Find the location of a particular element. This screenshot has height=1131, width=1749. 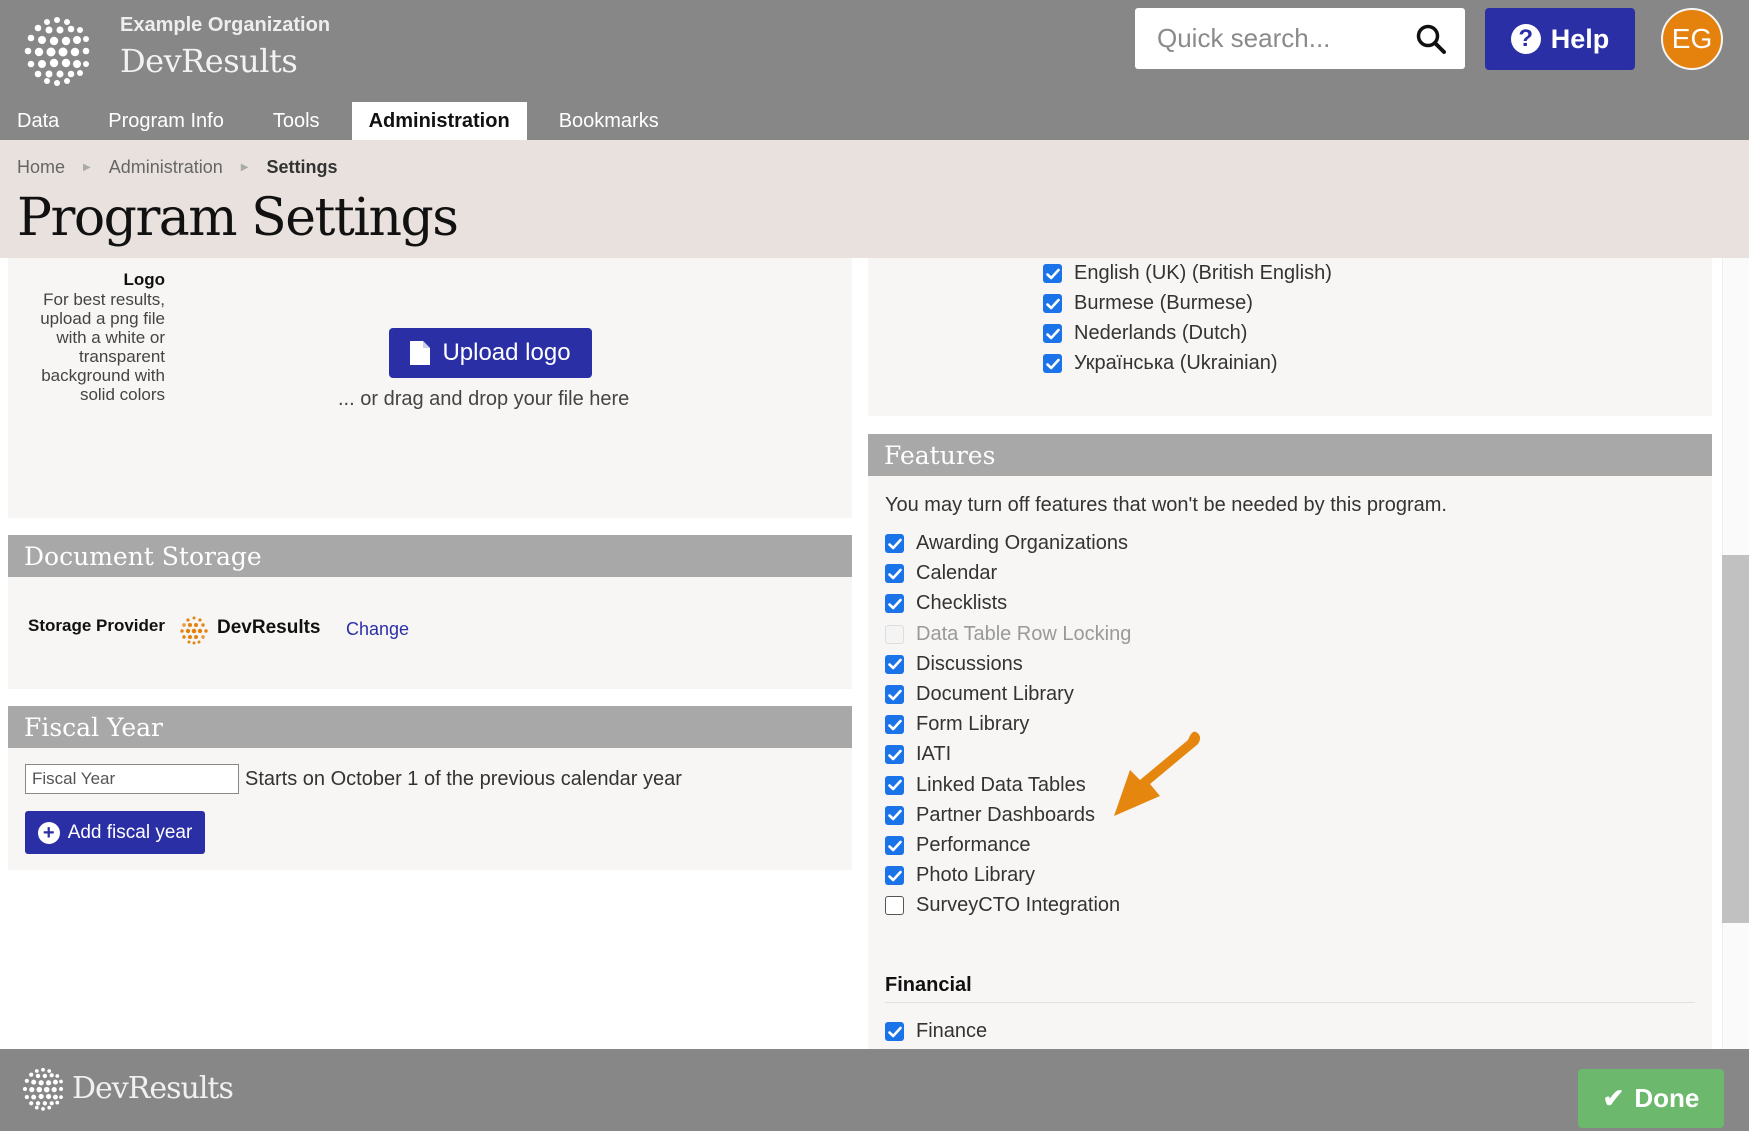

checkbox-label: Partner Dashboards is located at coordinates (1005, 815).